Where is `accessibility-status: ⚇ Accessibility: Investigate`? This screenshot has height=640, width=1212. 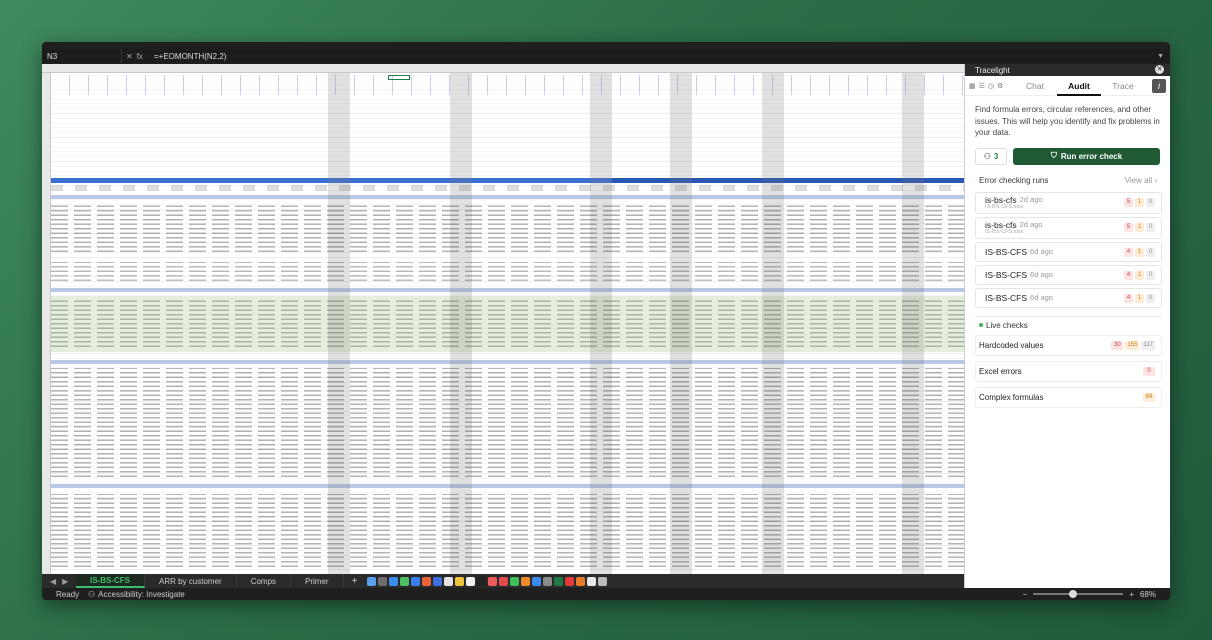
accessibility-status: ⚇ Accessibility: Investigate is located at coordinates (136, 594).